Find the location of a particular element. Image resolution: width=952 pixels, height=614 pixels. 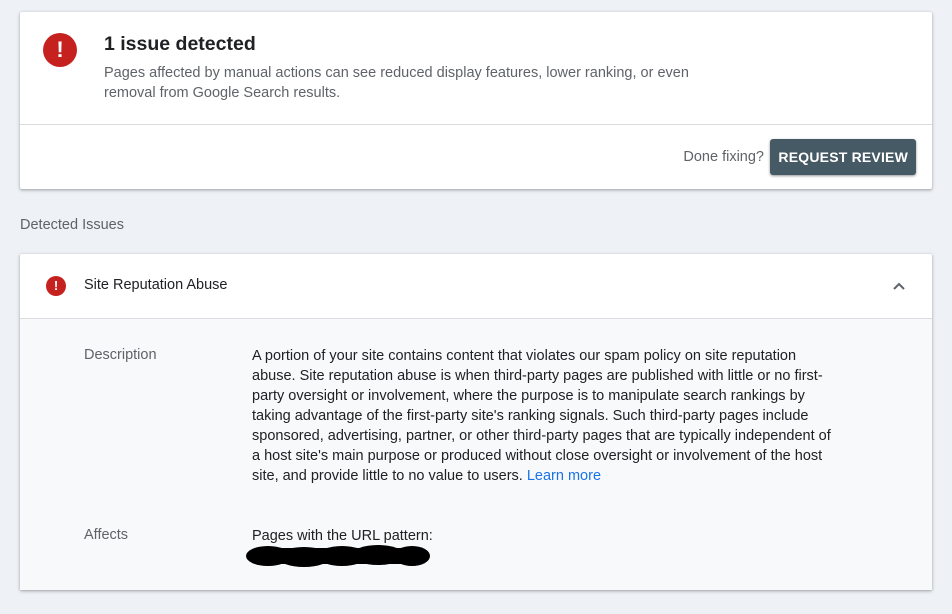

affects-label: Affects is located at coordinates (106, 535).